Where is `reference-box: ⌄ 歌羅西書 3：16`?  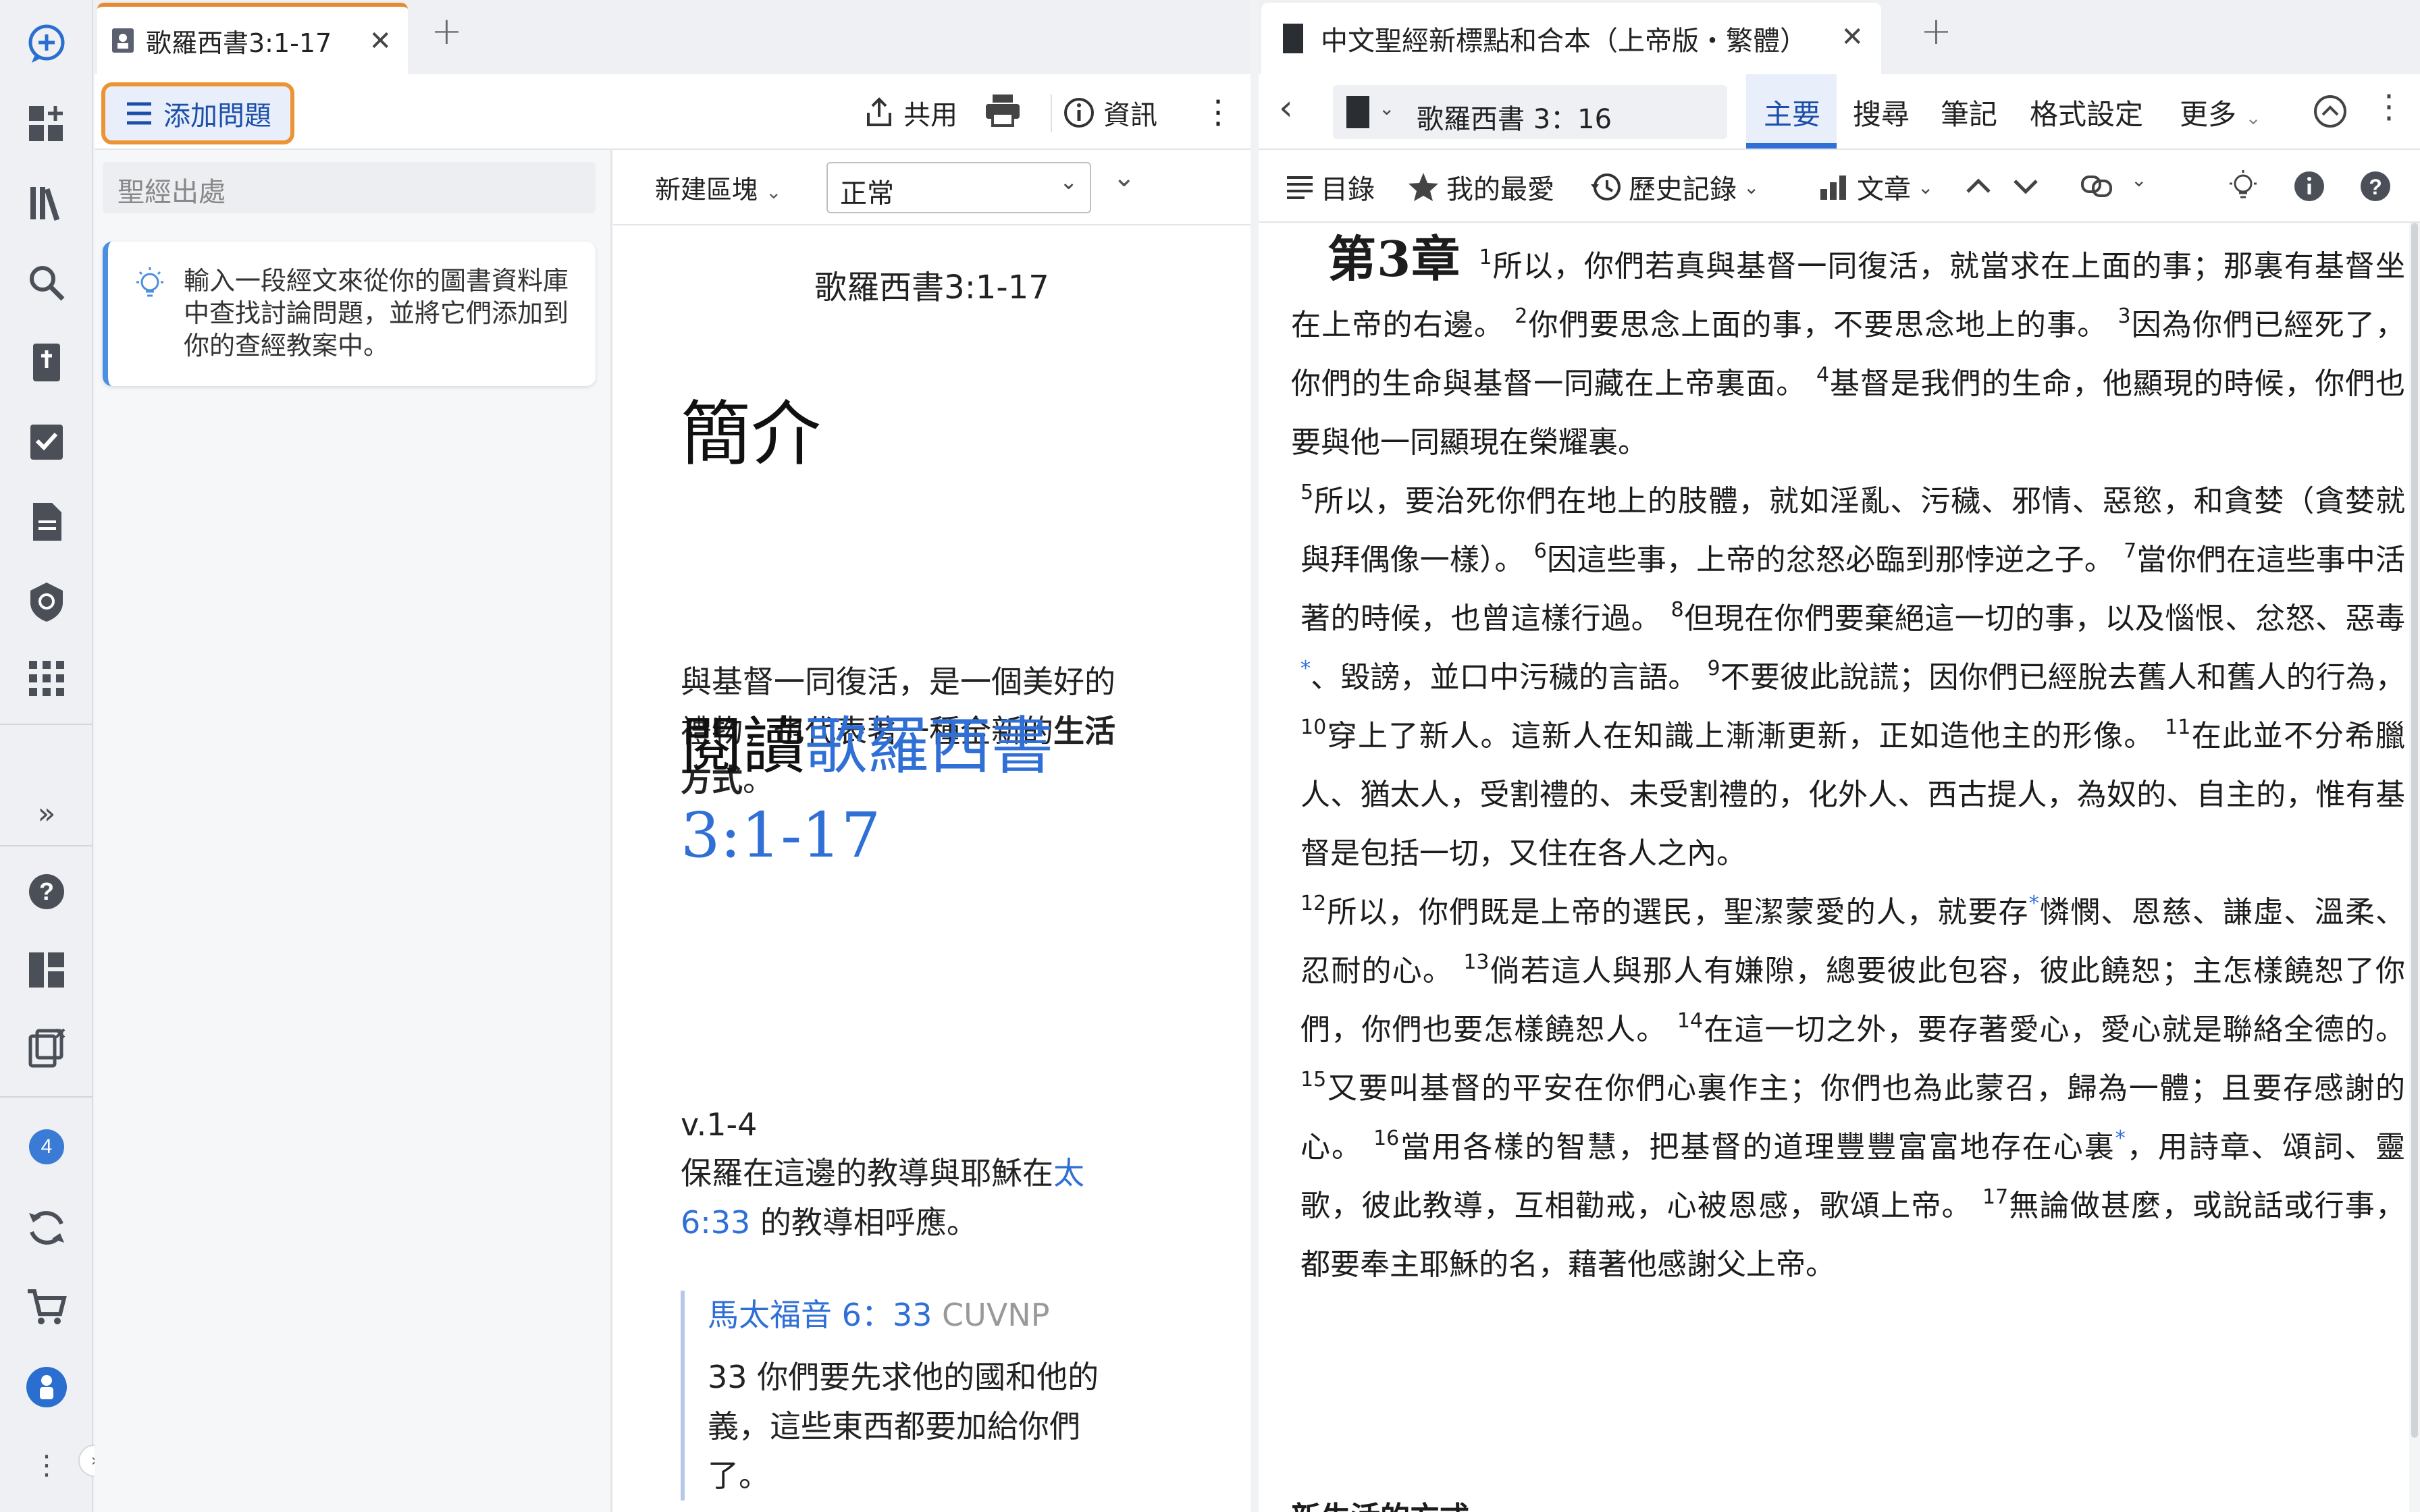
reference-box: ⌄ 歌羅西書 3：16 is located at coordinates (1530, 112).